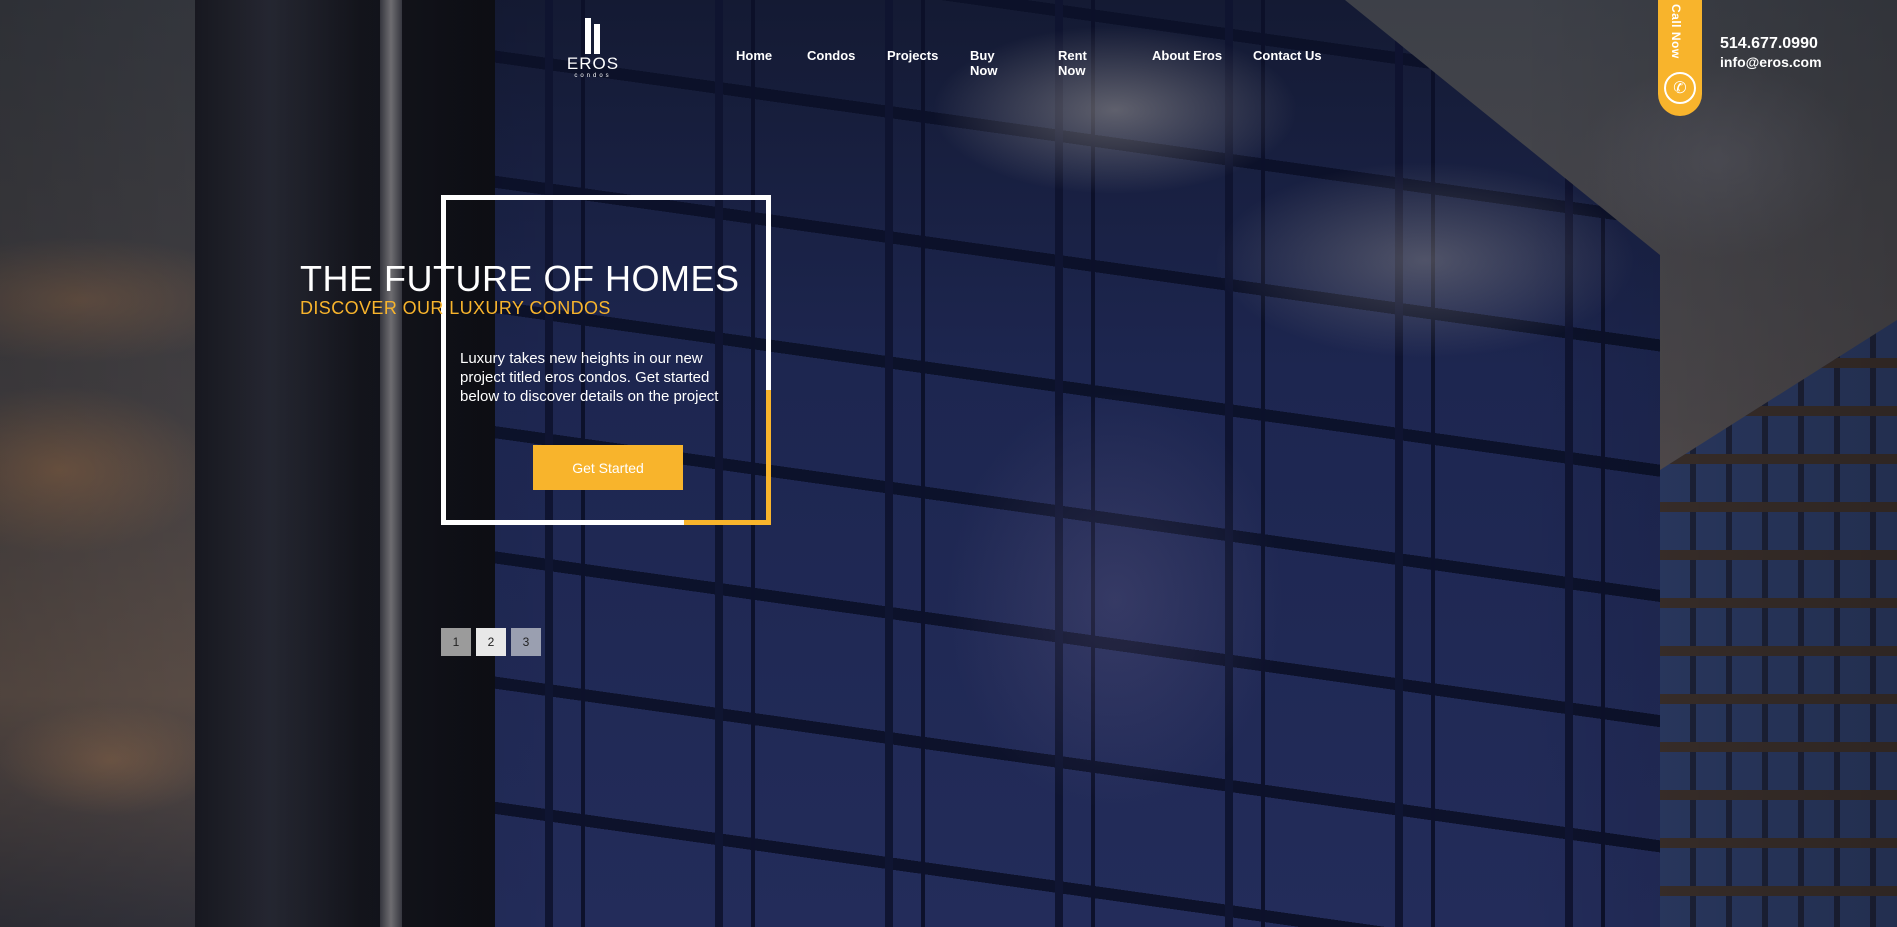 The height and width of the screenshot is (927, 1897). What do you see at coordinates (1072, 63) in the screenshot?
I see `nav-rent-now: Rent Now` at bounding box center [1072, 63].